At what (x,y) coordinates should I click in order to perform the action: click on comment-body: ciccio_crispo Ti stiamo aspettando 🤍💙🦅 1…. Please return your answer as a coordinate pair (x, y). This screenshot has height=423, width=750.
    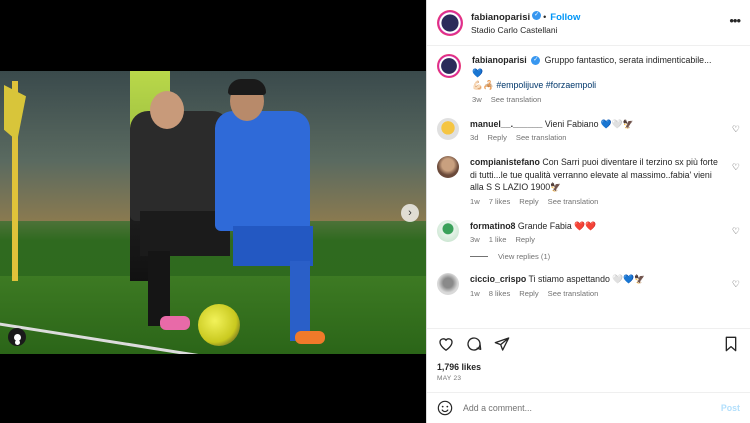
    Looking at the image, I should click on (605, 285).